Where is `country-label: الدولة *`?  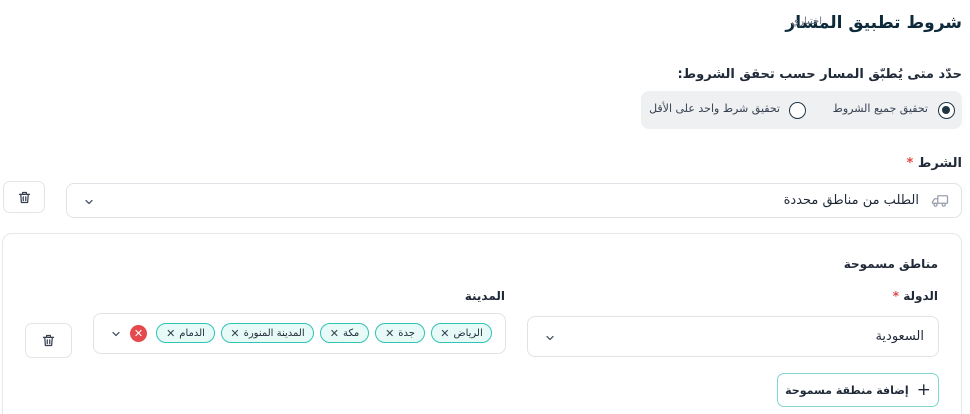
country-label: الدولة * is located at coordinates (915, 296).